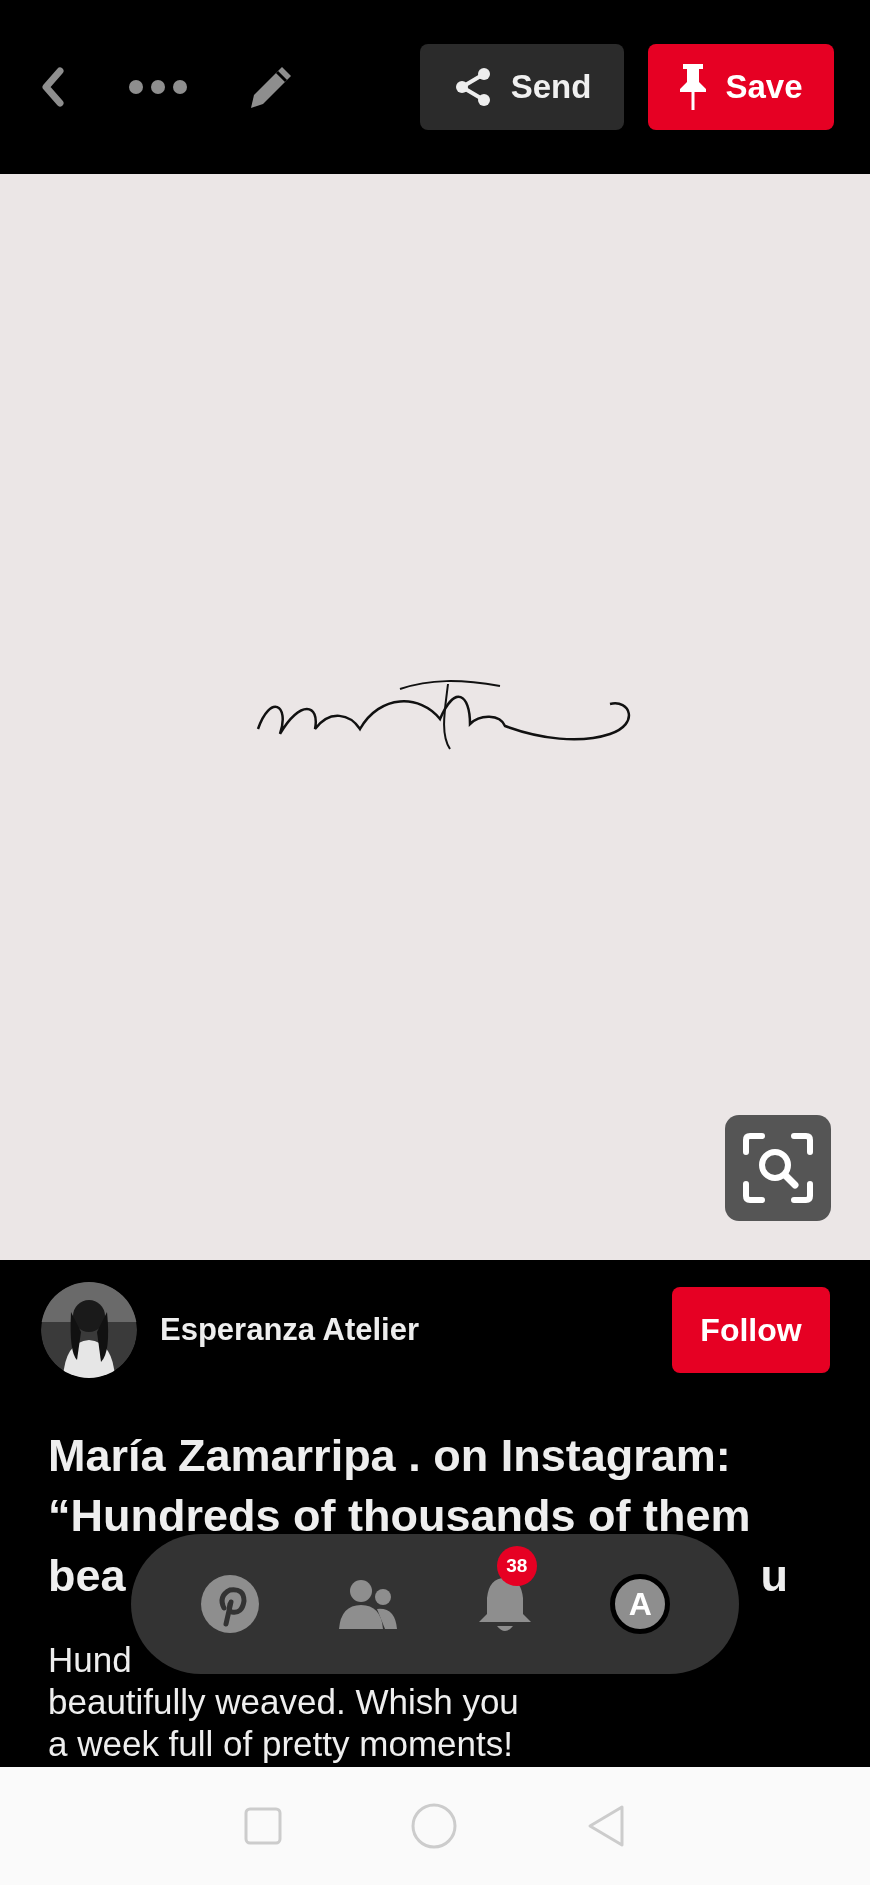 Image resolution: width=870 pixels, height=1885 pixels. What do you see at coordinates (774, 1576) in the screenshot?
I see `pin-title: u` at bounding box center [774, 1576].